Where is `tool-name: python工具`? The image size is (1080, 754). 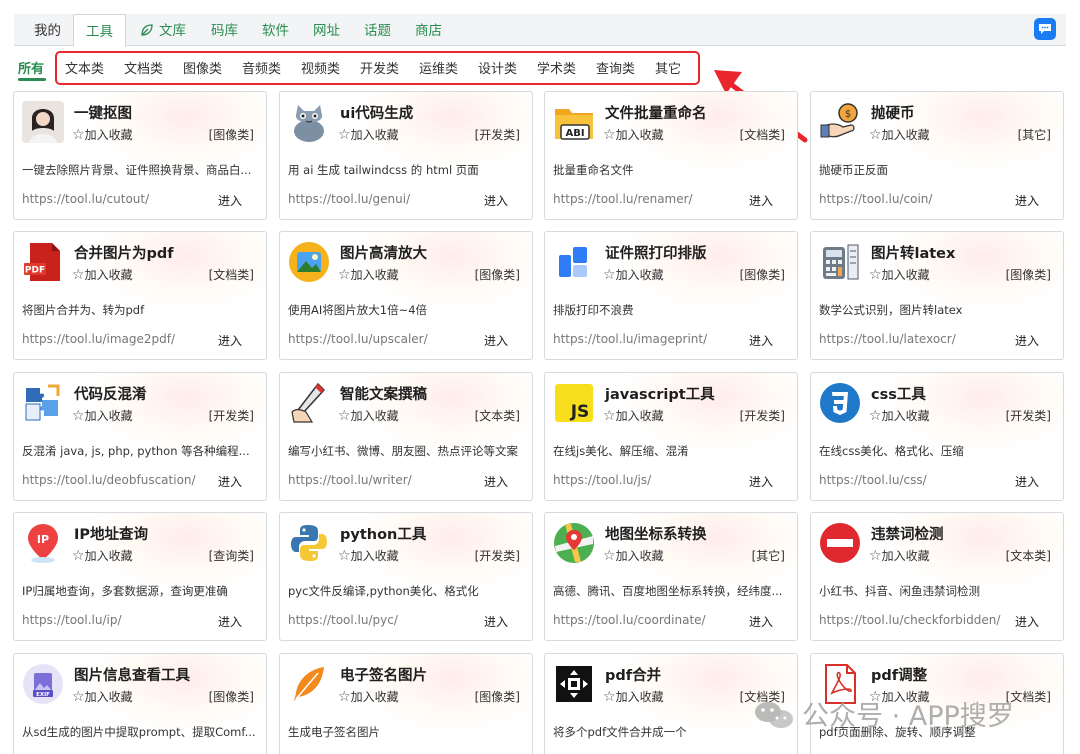
tool-name: python工具 is located at coordinates (383, 533).